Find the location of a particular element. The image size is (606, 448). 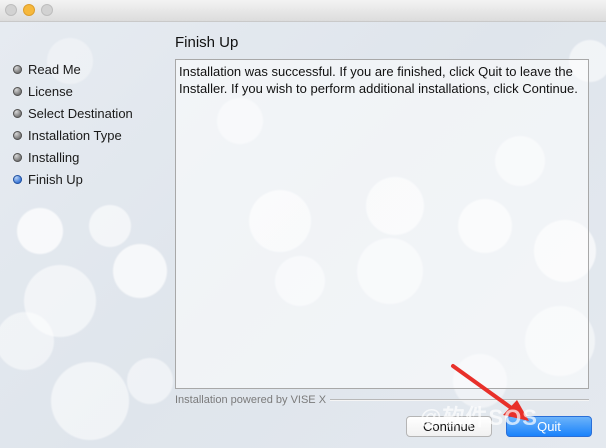

title-bar is located at coordinates (303, 11).